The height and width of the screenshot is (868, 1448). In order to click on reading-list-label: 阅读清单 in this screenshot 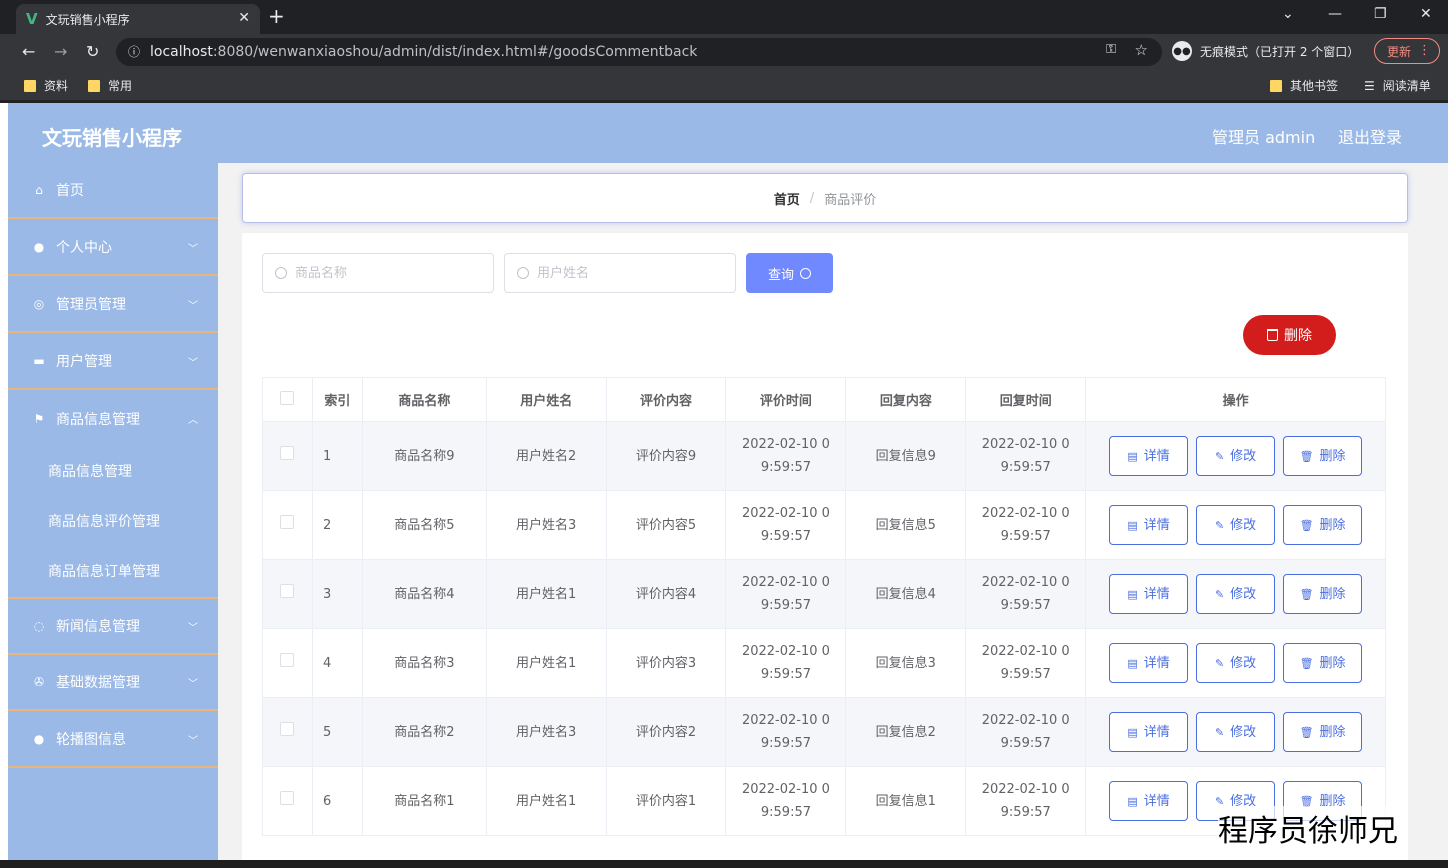, I will do `click(1406, 86)`.